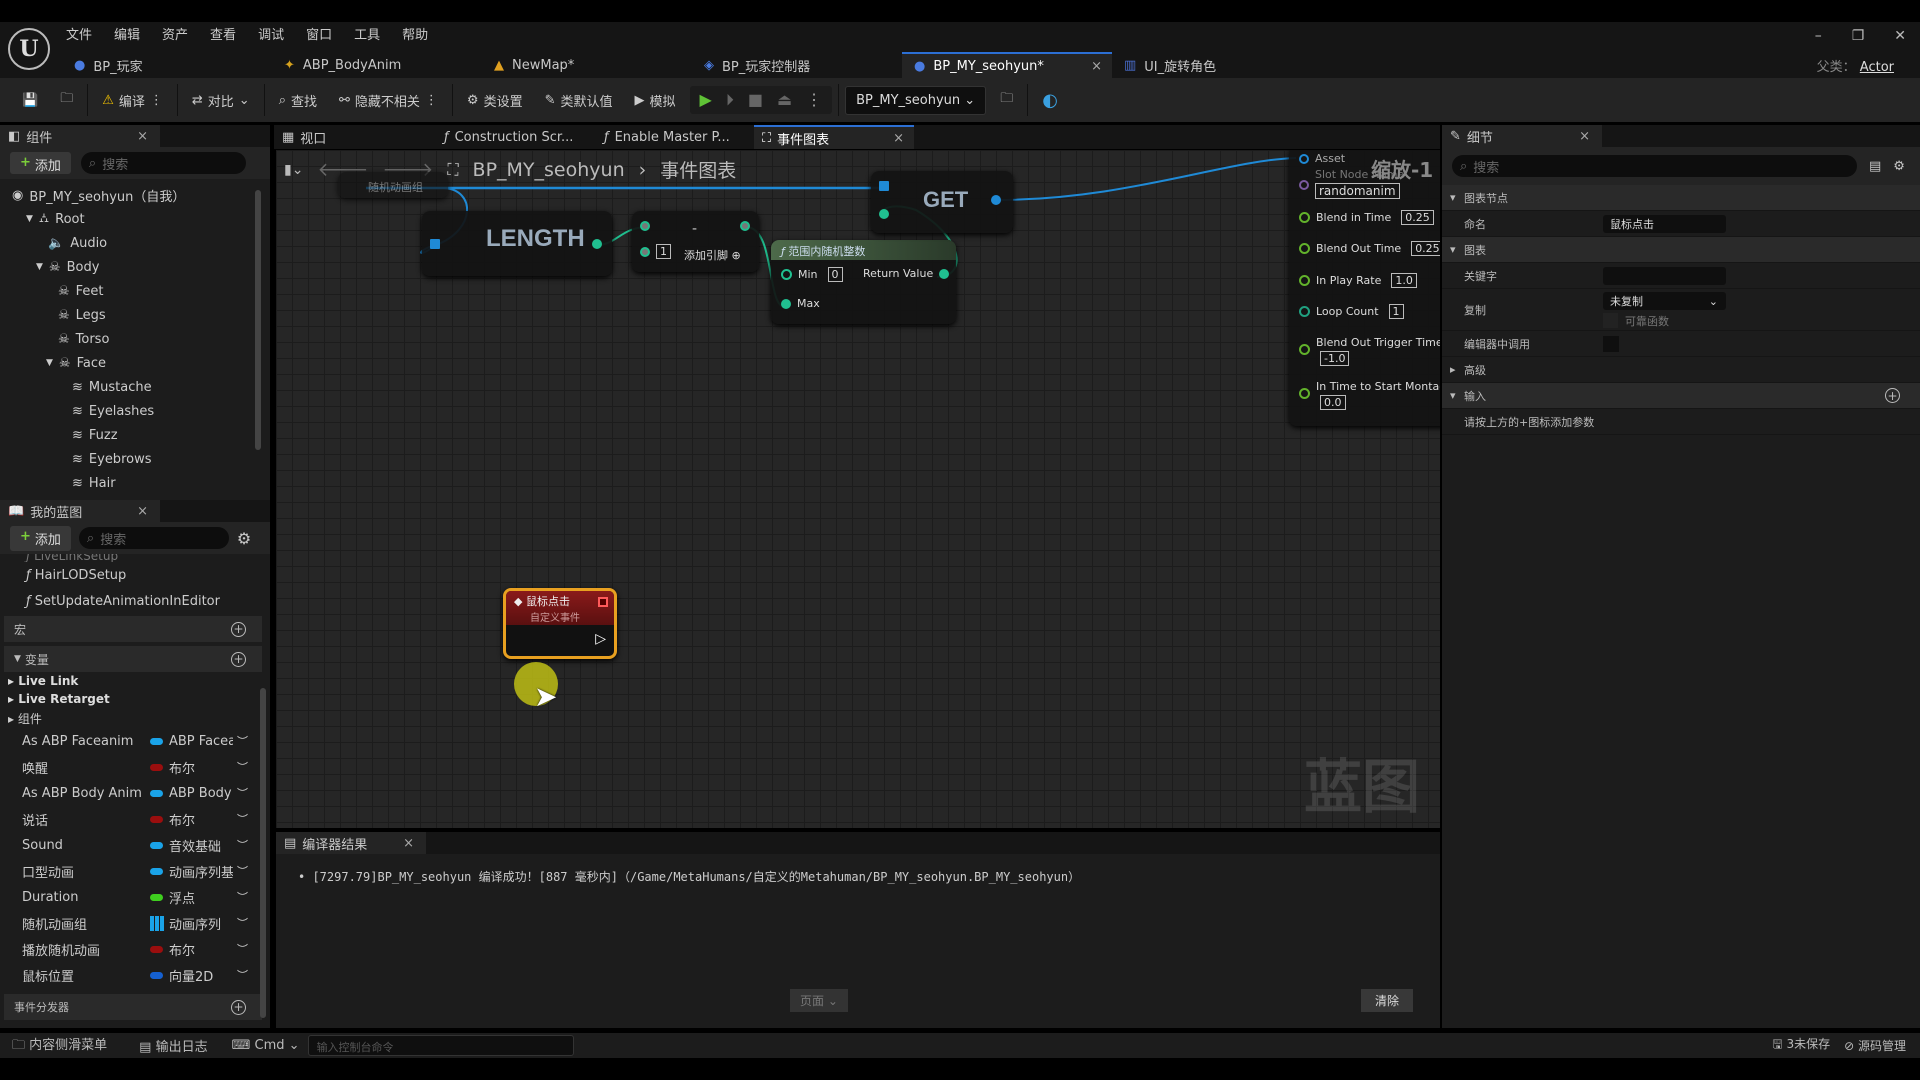 This screenshot has width=1920, height=1080. What do you see at coordinates (135, 683) in the screenshot?
I see `category-live-link: ▸ Live Link` at bounding box center [135, 683].